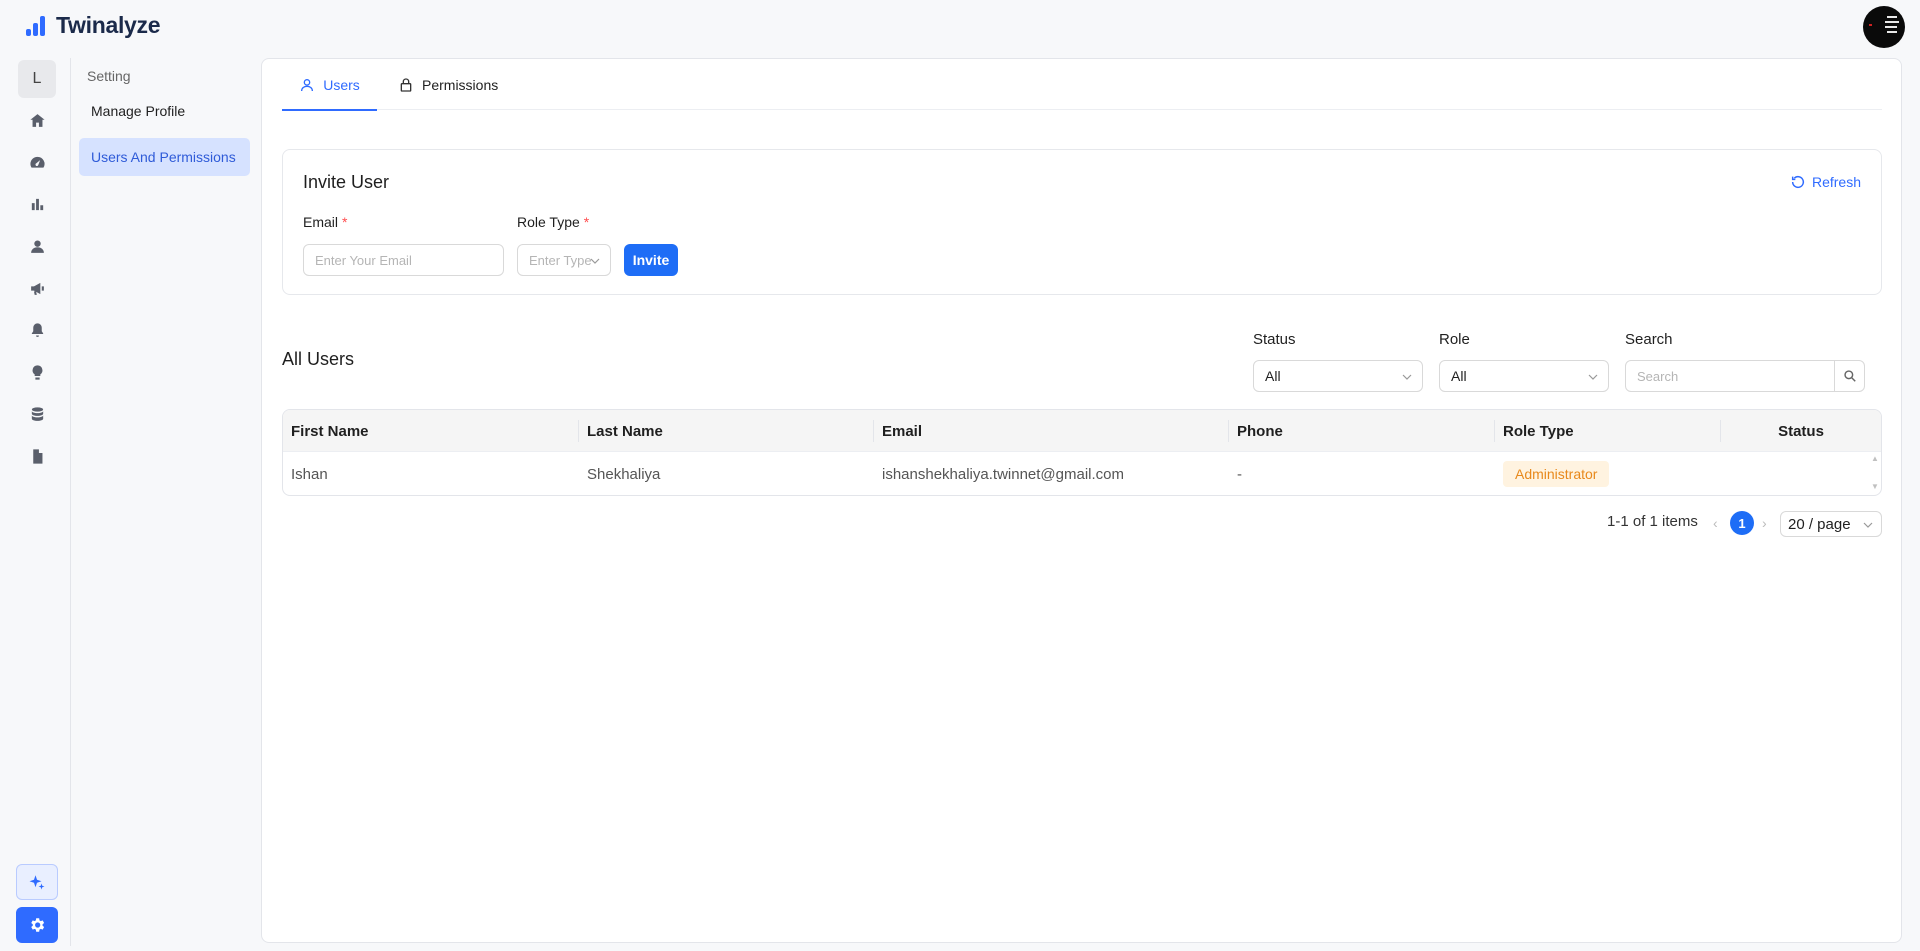 This screenshot has width=1920, height=951. I want to click on ai-sparkle-button, so click(37, 882).